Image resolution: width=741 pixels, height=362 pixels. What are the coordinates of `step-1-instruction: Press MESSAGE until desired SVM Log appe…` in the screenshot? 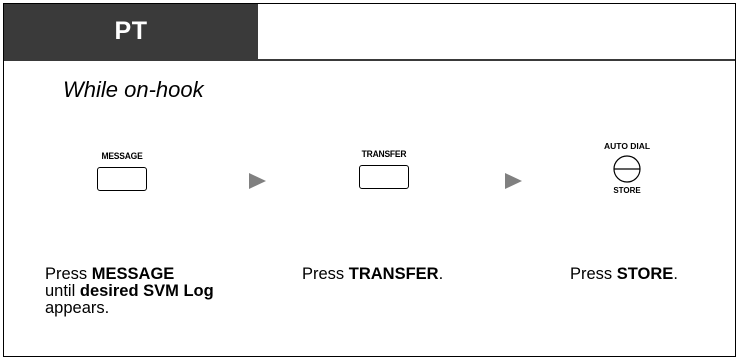 It's located at (155, 291).